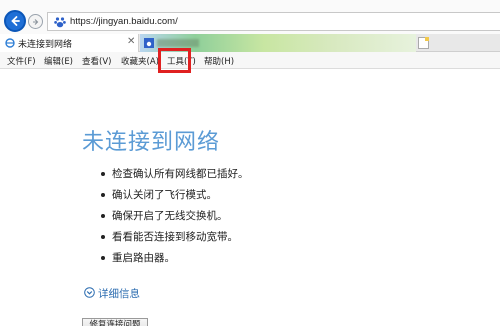 Image resolution: width=500 pixels, height=326 pixels. What do you see at coordinates (174, 239) in the screenshot?
I see `list-item: 看看能否连接到移动宽带。` at bounding box center [174, 239].